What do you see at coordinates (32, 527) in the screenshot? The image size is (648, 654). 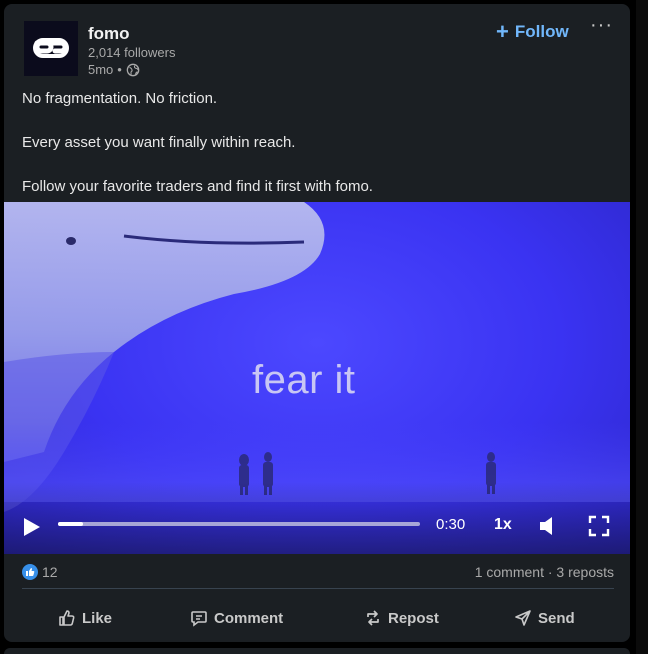 I see `play-icon` at bounding box center [32, 527].